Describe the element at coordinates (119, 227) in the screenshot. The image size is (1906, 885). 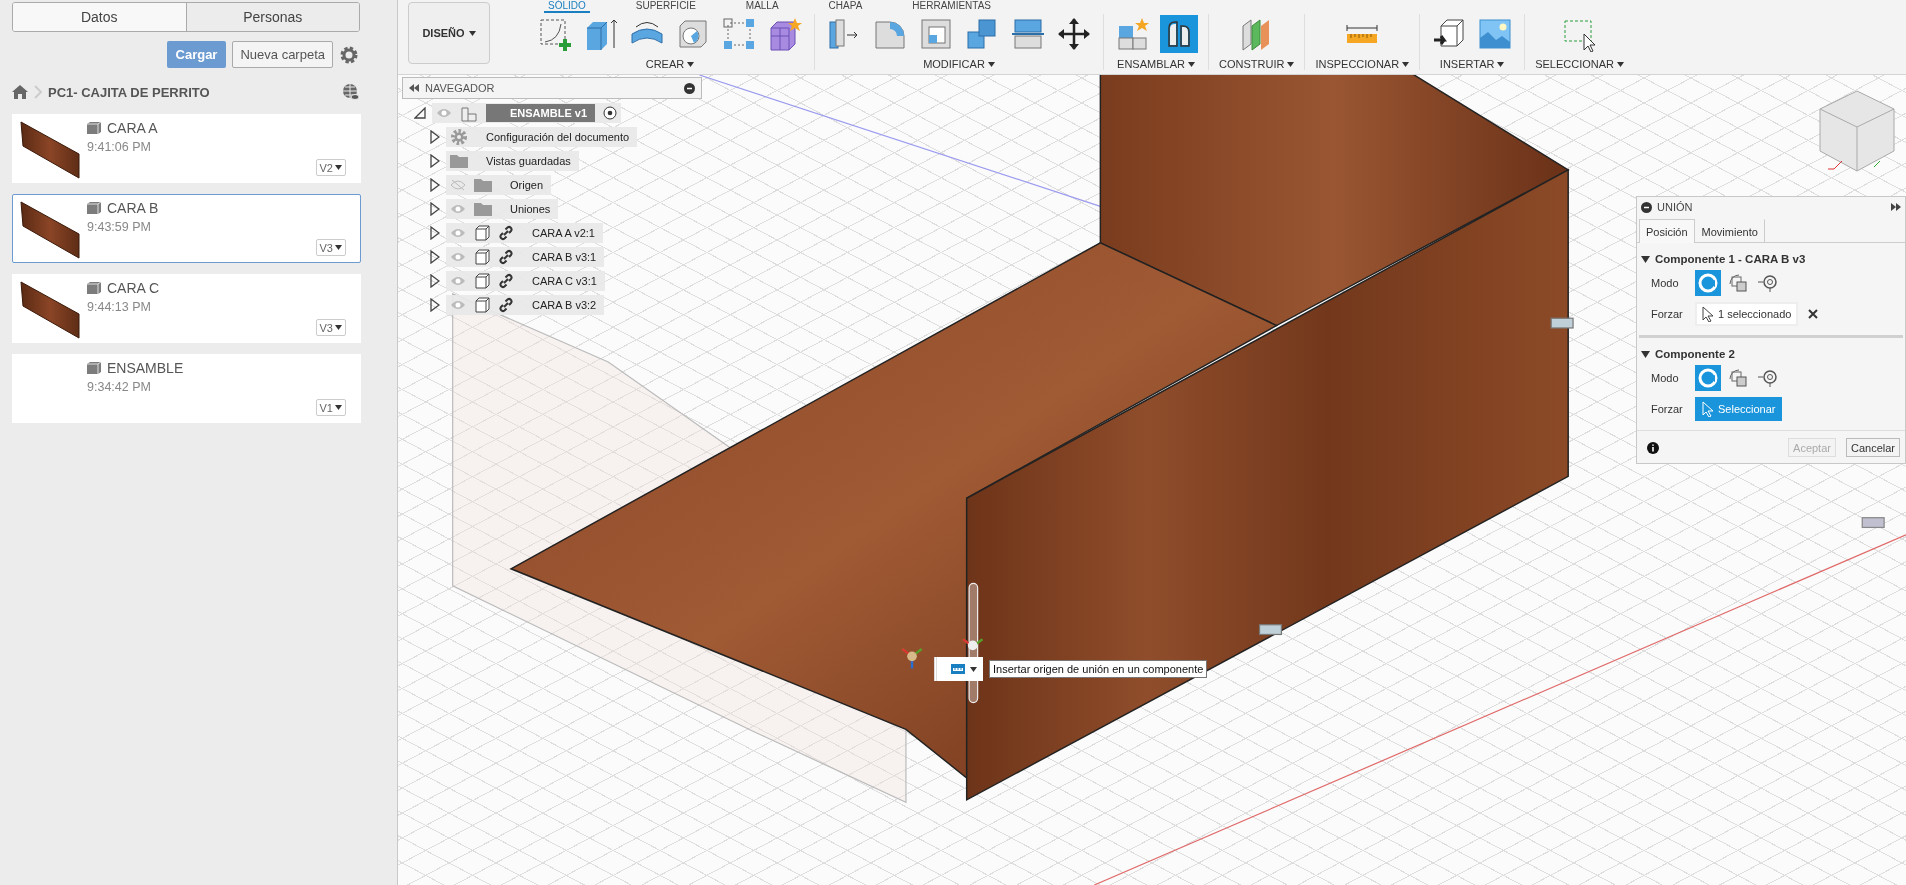
I see `file-time: 9:43:59 PM` at that location.